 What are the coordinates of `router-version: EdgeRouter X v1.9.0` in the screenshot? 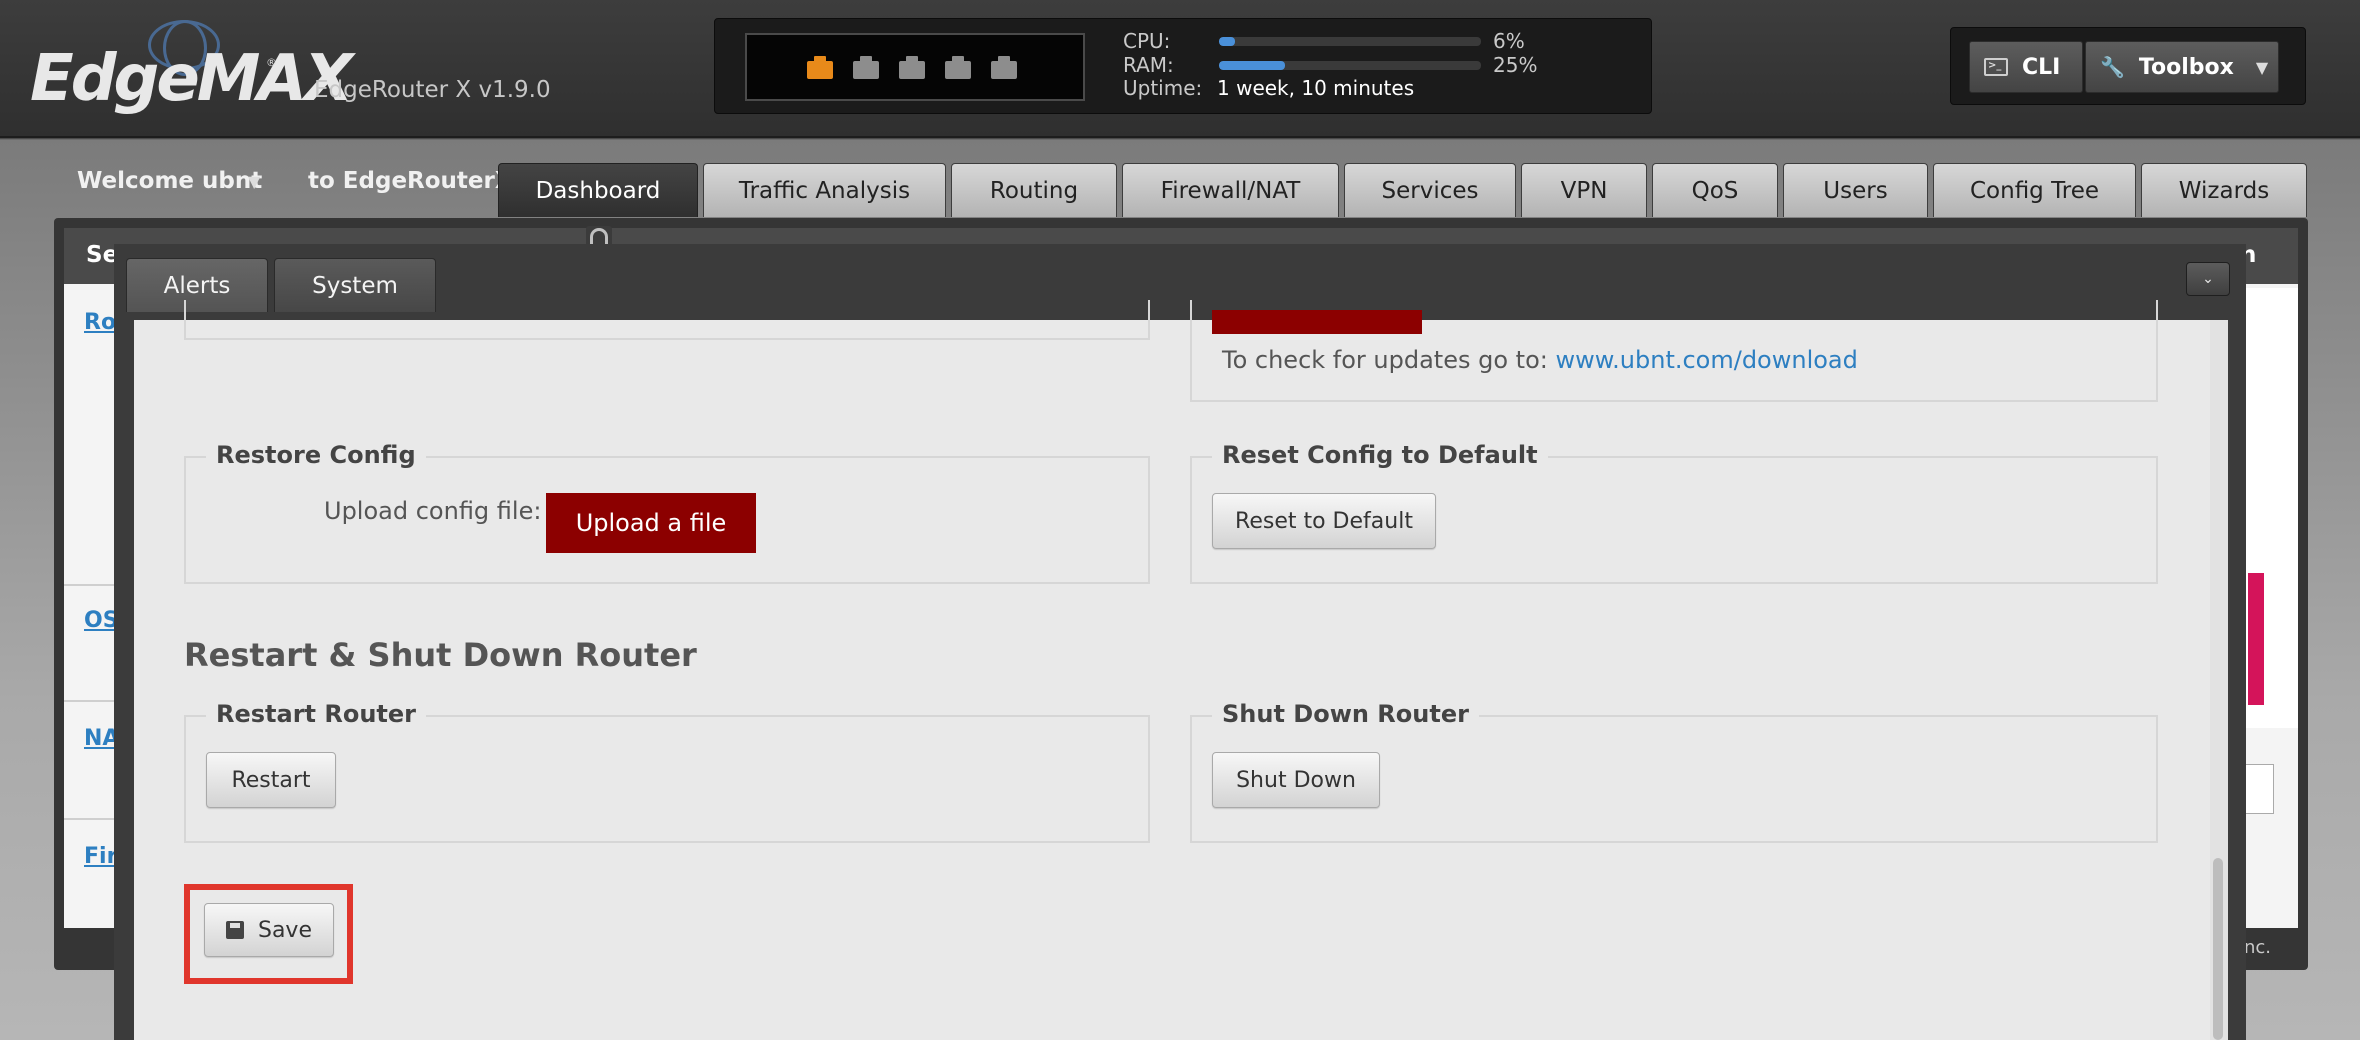 It's located at (432, 90).